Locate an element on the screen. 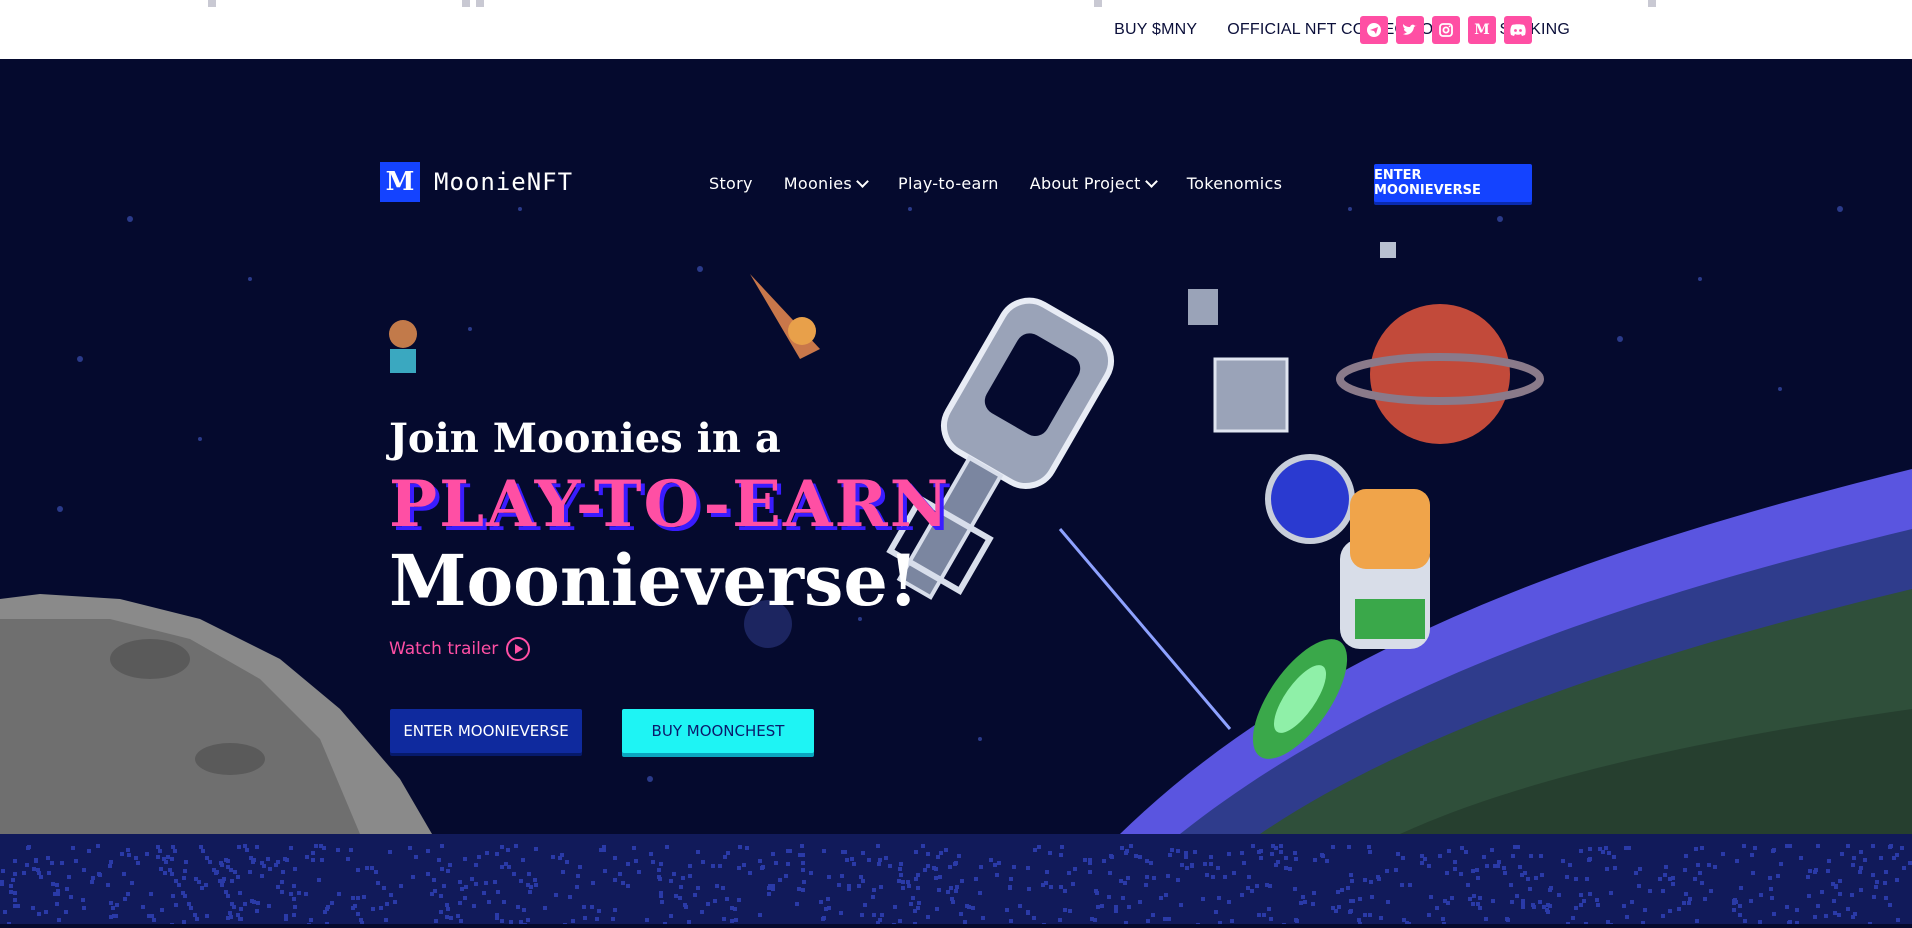 This screenshot has width=1912, height=928. enter-moonieverse-button: ENTER MOONIEVERSE is located at coordinates (486, 731).